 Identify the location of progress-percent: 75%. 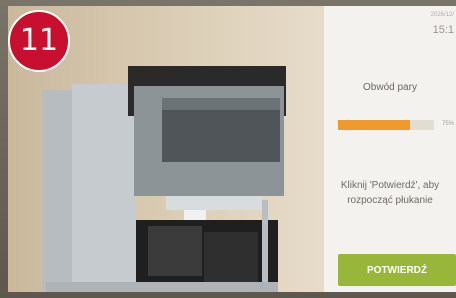
(447, 124).